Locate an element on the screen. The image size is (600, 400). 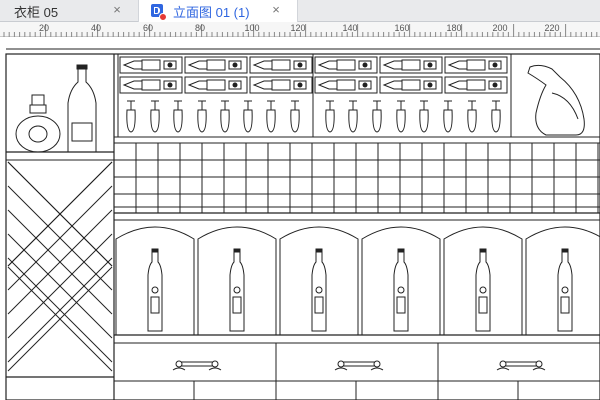
tab-elevation-01: 立面图 01 (1) × is located at coordinates (218, 11).